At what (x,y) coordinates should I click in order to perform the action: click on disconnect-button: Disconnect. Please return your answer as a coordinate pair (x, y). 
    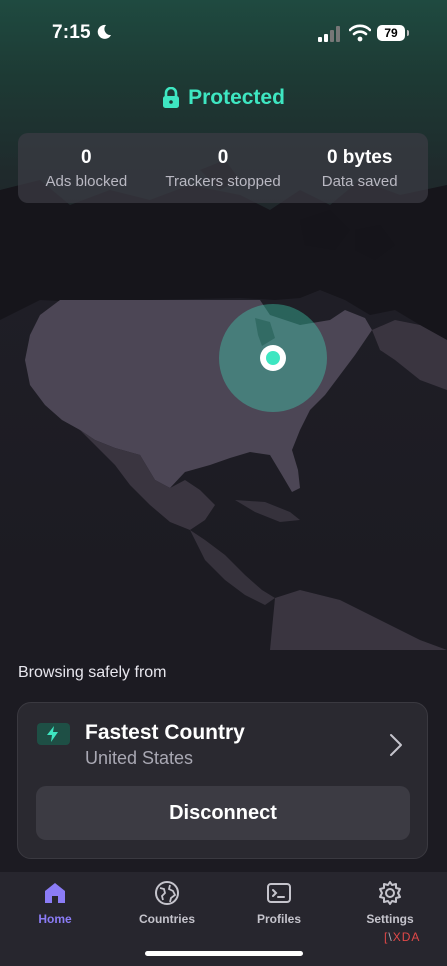
    Looking at the image, I should click on (223, 813).